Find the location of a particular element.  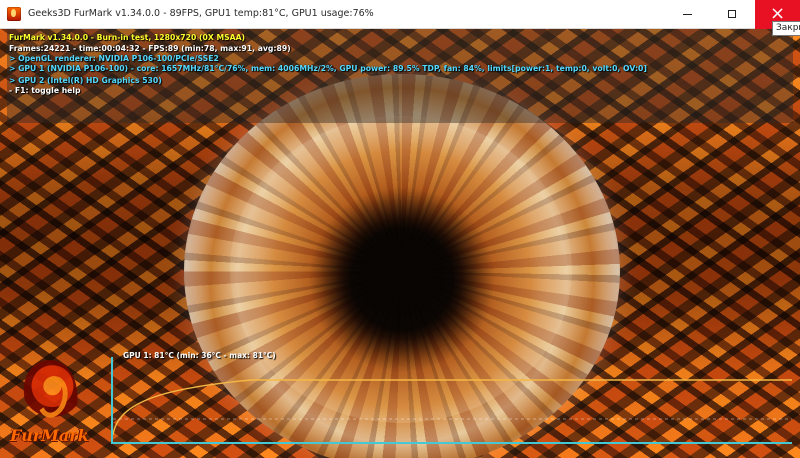

maximize-button is located at coordinates (732, 14).